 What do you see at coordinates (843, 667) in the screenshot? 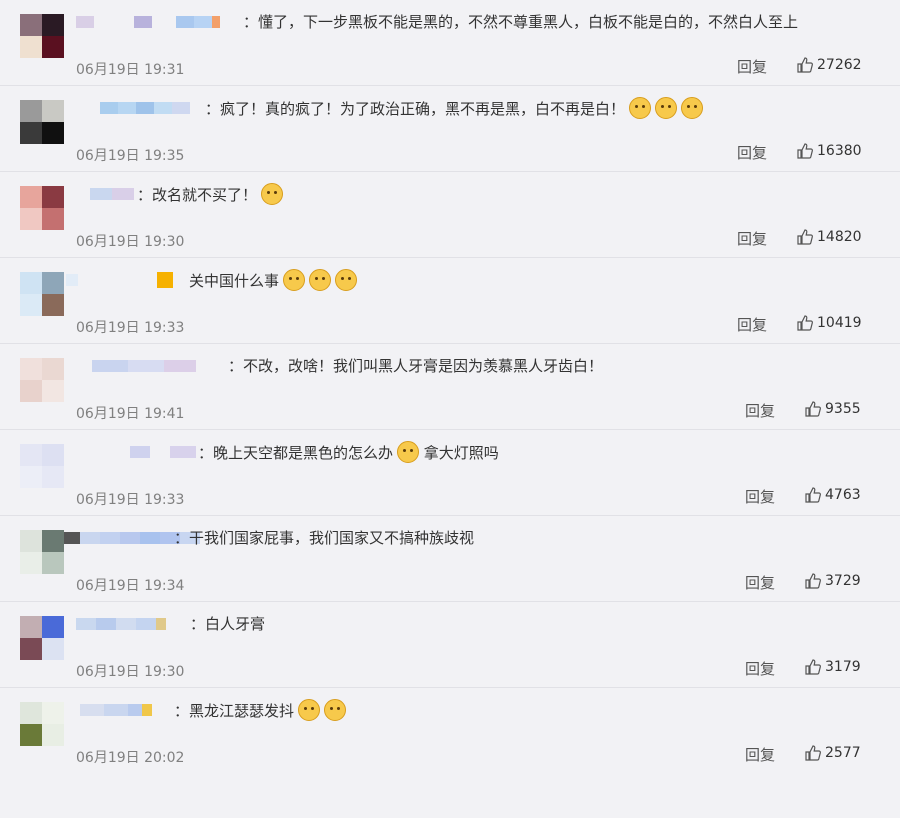
I see `like-count: 3179` at bounding box center [843, 667].